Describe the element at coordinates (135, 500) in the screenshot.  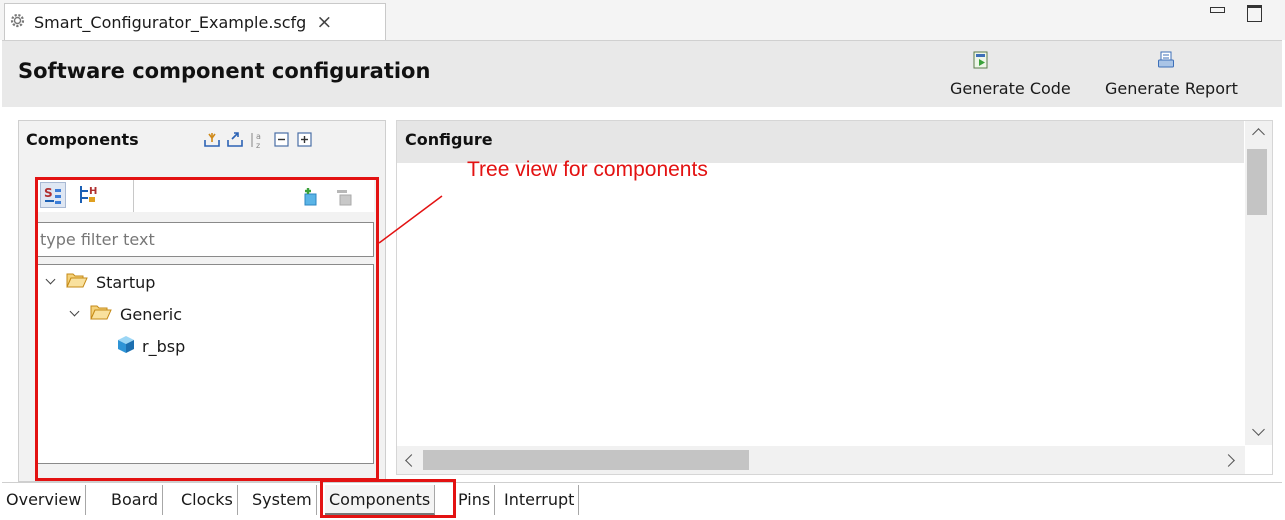
I see `tab-board: Board` at that location.